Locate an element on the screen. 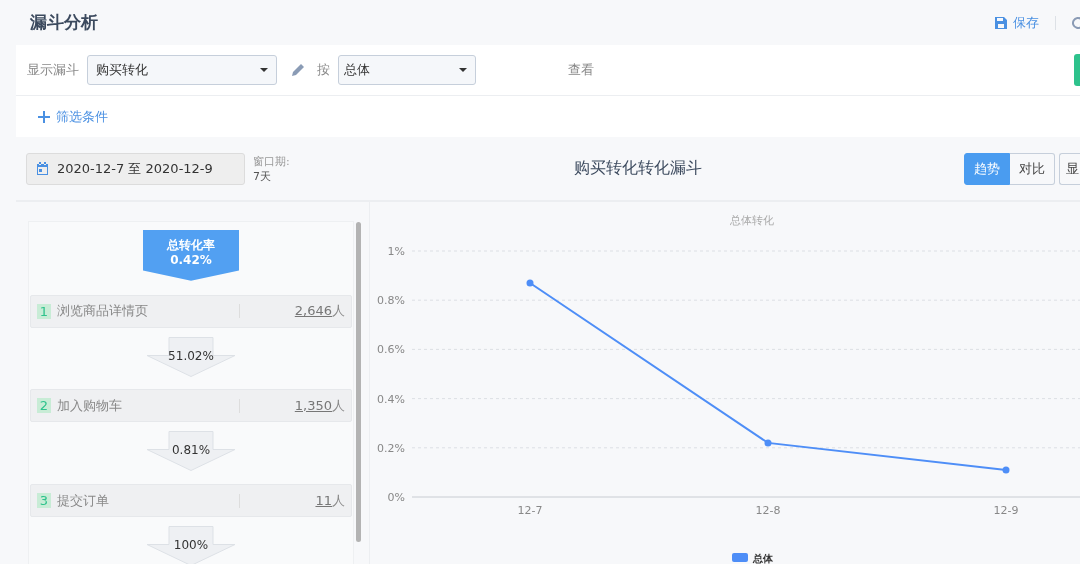  conversion-arrow: 51.02% is located at coordinates (191, 356).